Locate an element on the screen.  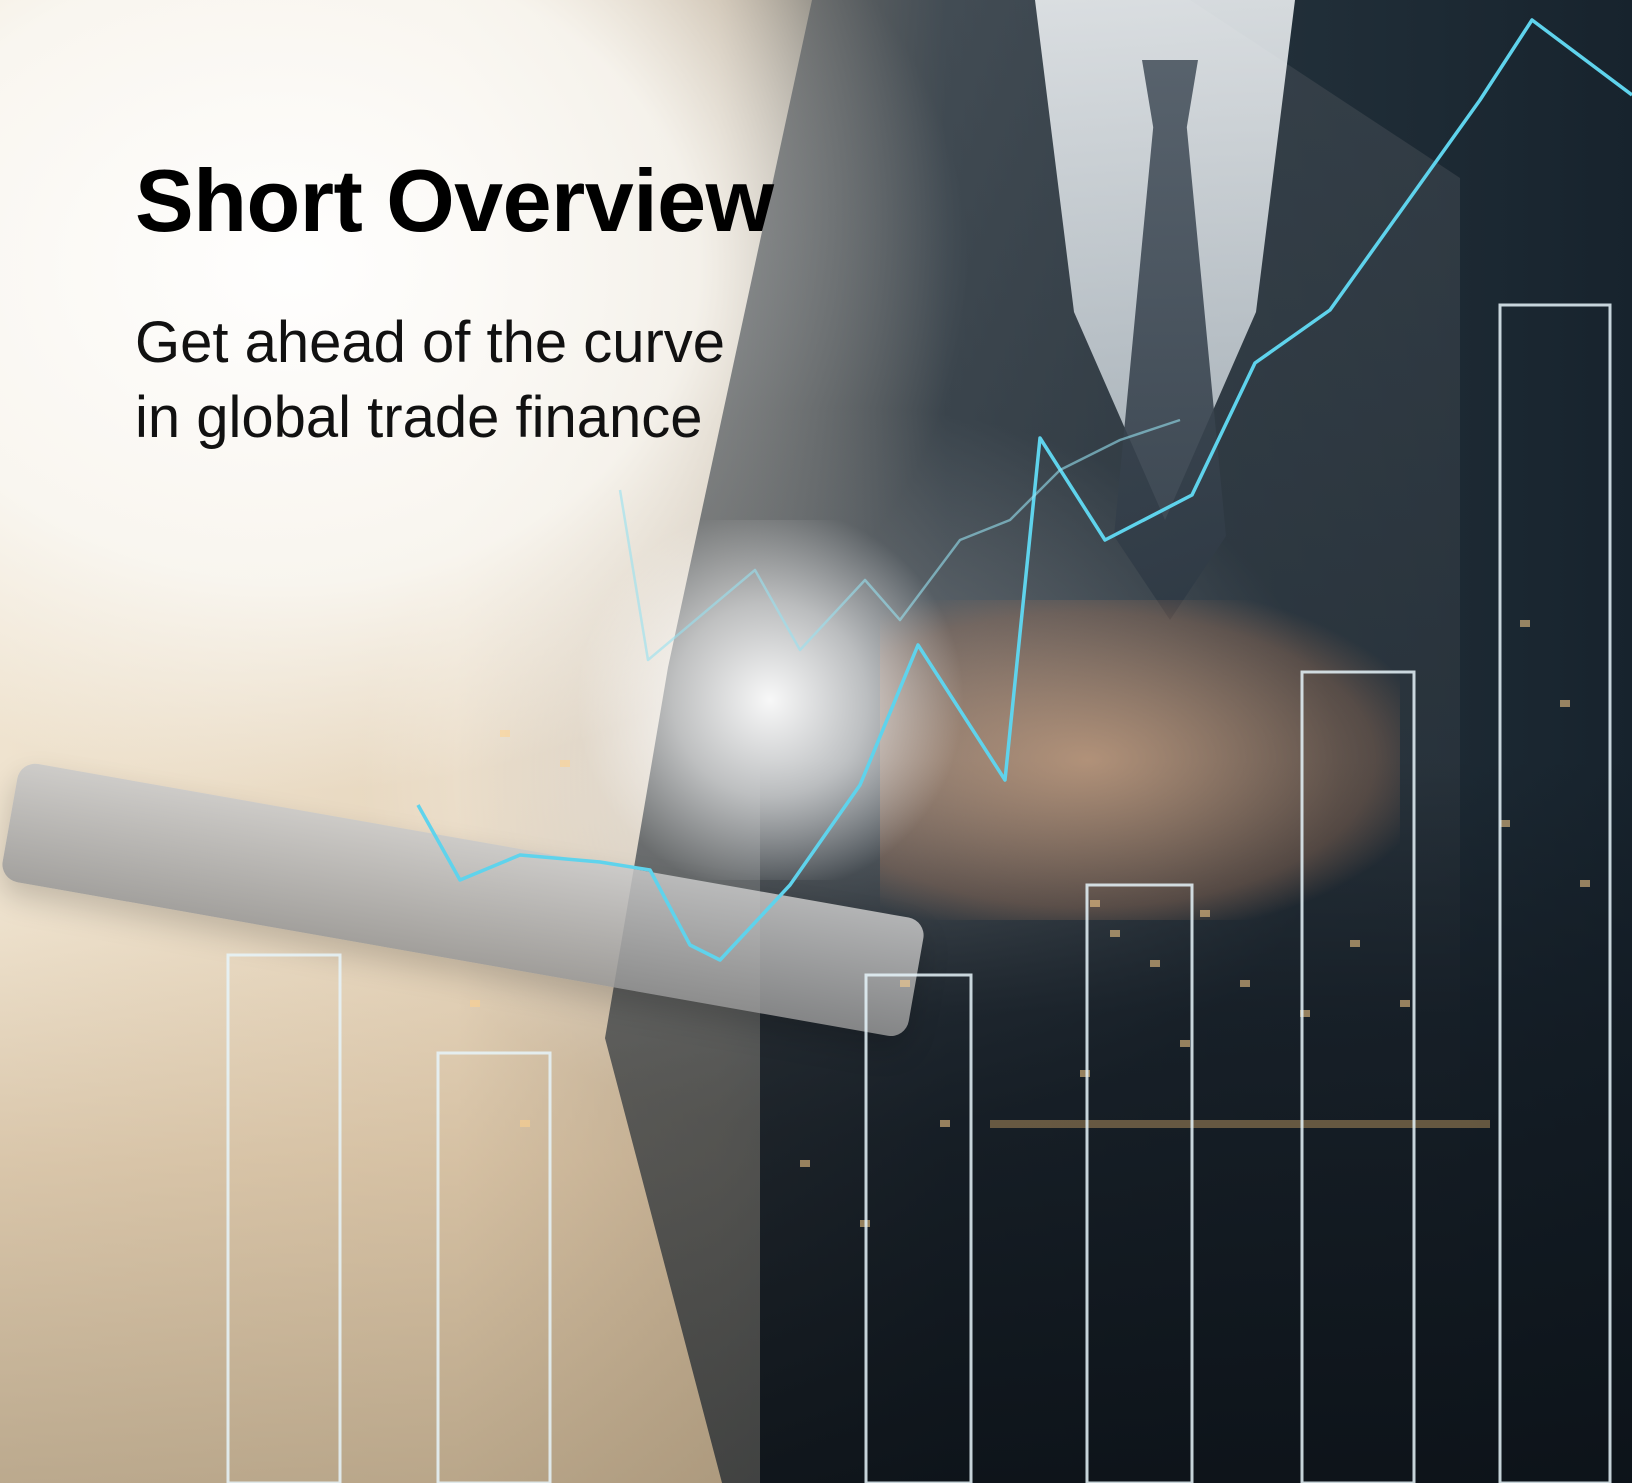
cover-title: Short Overview is located at coordinates (454, 200).